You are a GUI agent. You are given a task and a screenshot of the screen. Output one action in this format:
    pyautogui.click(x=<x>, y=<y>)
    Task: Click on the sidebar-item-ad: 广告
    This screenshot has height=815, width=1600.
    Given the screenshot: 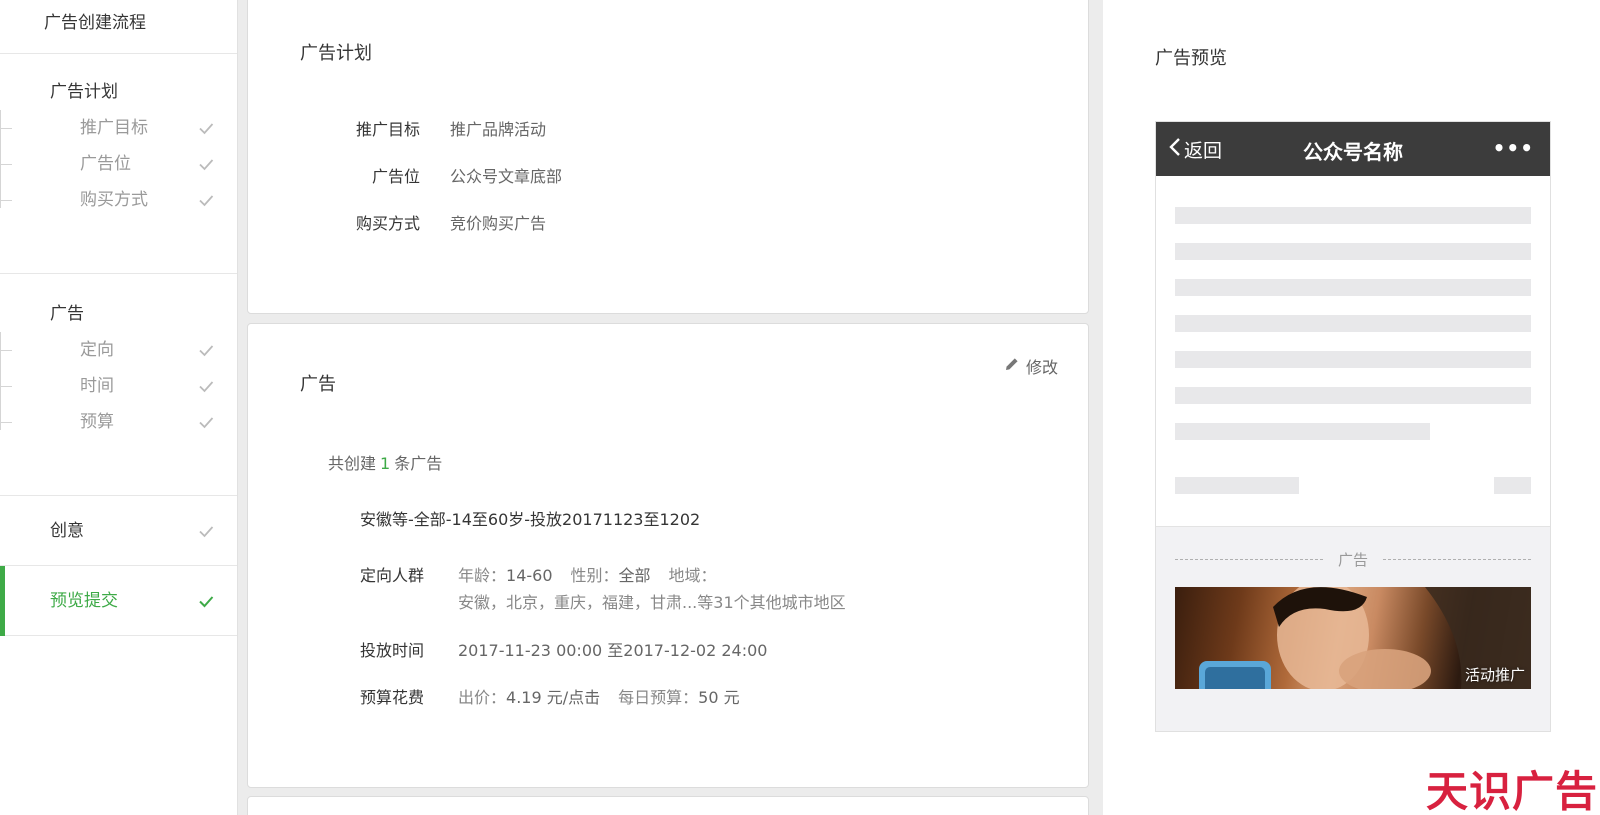 What is the action you would take?
    pyautogui.click(x=118, y=314)
    